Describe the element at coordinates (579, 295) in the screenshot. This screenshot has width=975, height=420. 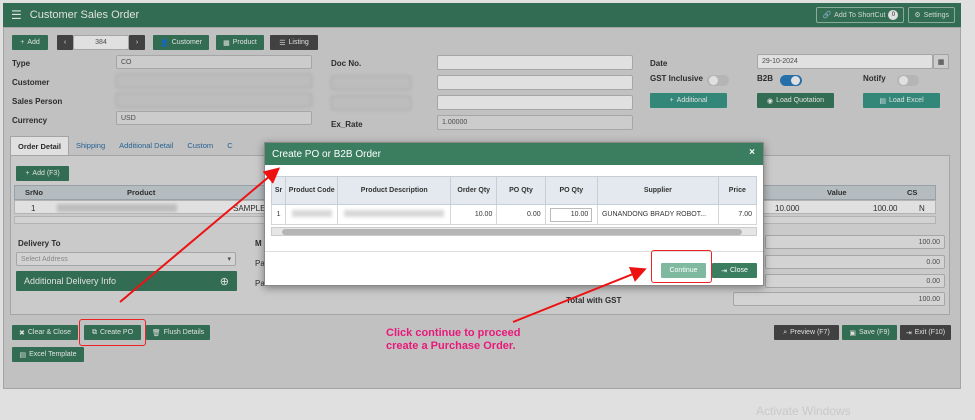
I see `arrow-to-continue` at that location.